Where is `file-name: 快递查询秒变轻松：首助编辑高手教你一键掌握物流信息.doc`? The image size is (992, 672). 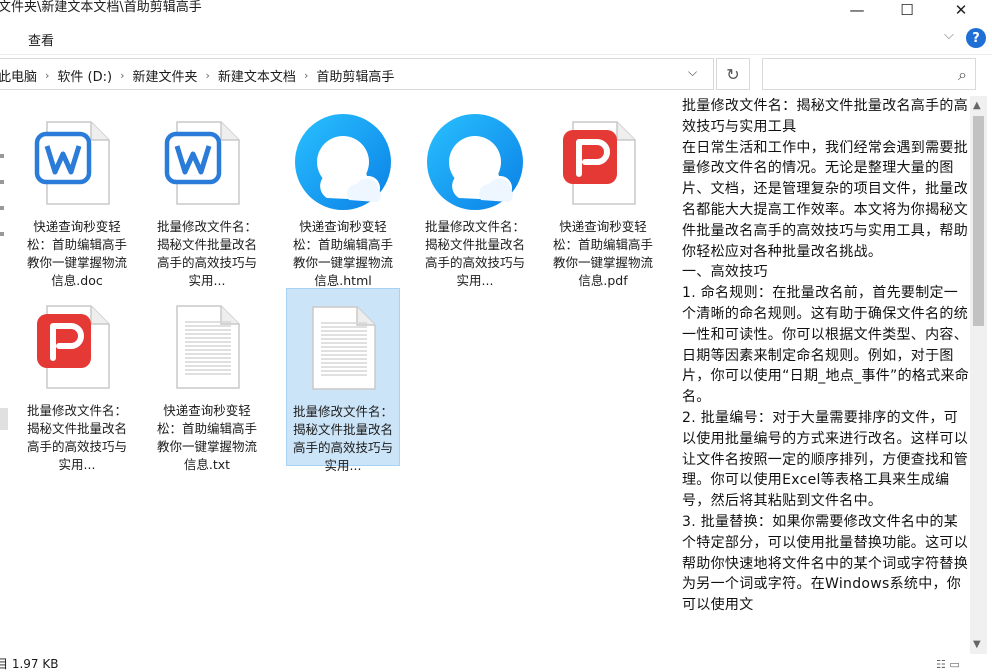
file-name: 快递查询秒变轻松：首助编辑高手教你一键掌握物流信息.doc is located at coordinates (76, 253).